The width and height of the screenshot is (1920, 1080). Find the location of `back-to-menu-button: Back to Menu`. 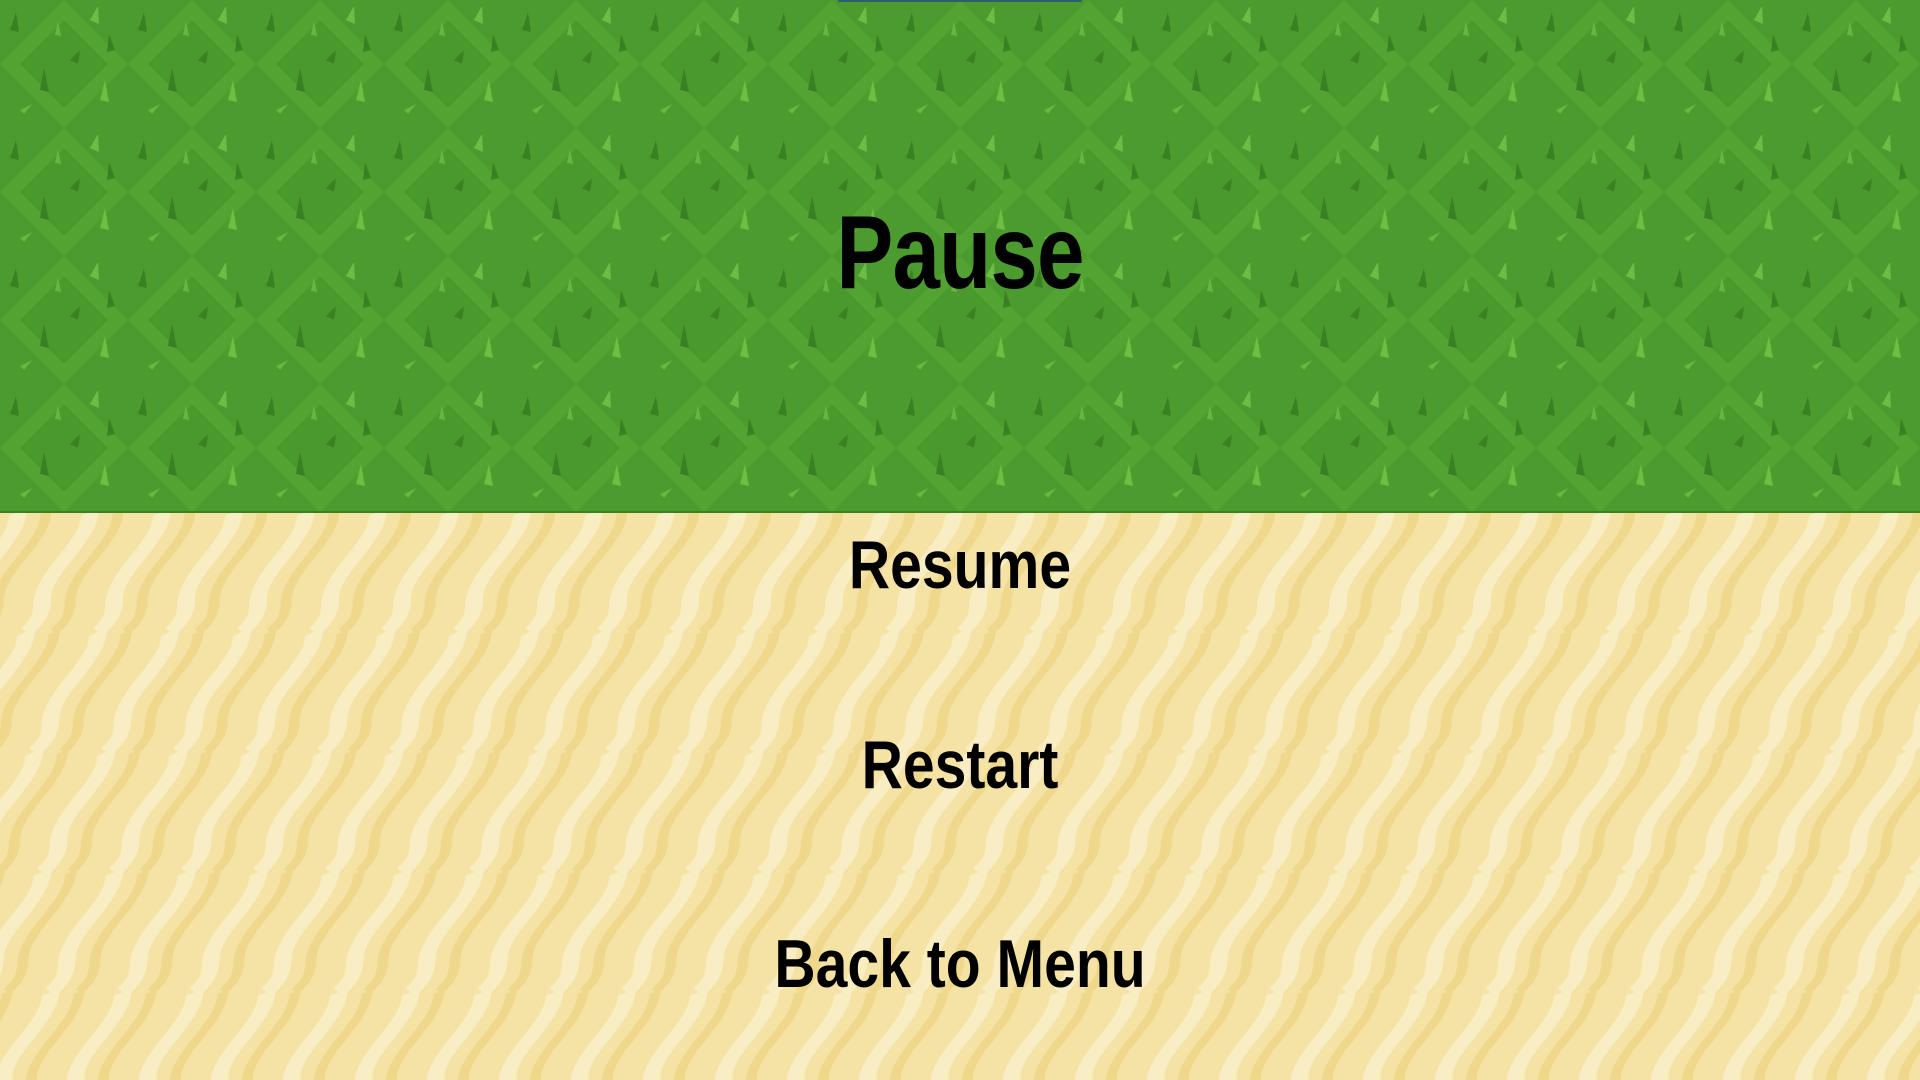

back-to-menu-button: Back to Menu is located at coordinates (960, 964).